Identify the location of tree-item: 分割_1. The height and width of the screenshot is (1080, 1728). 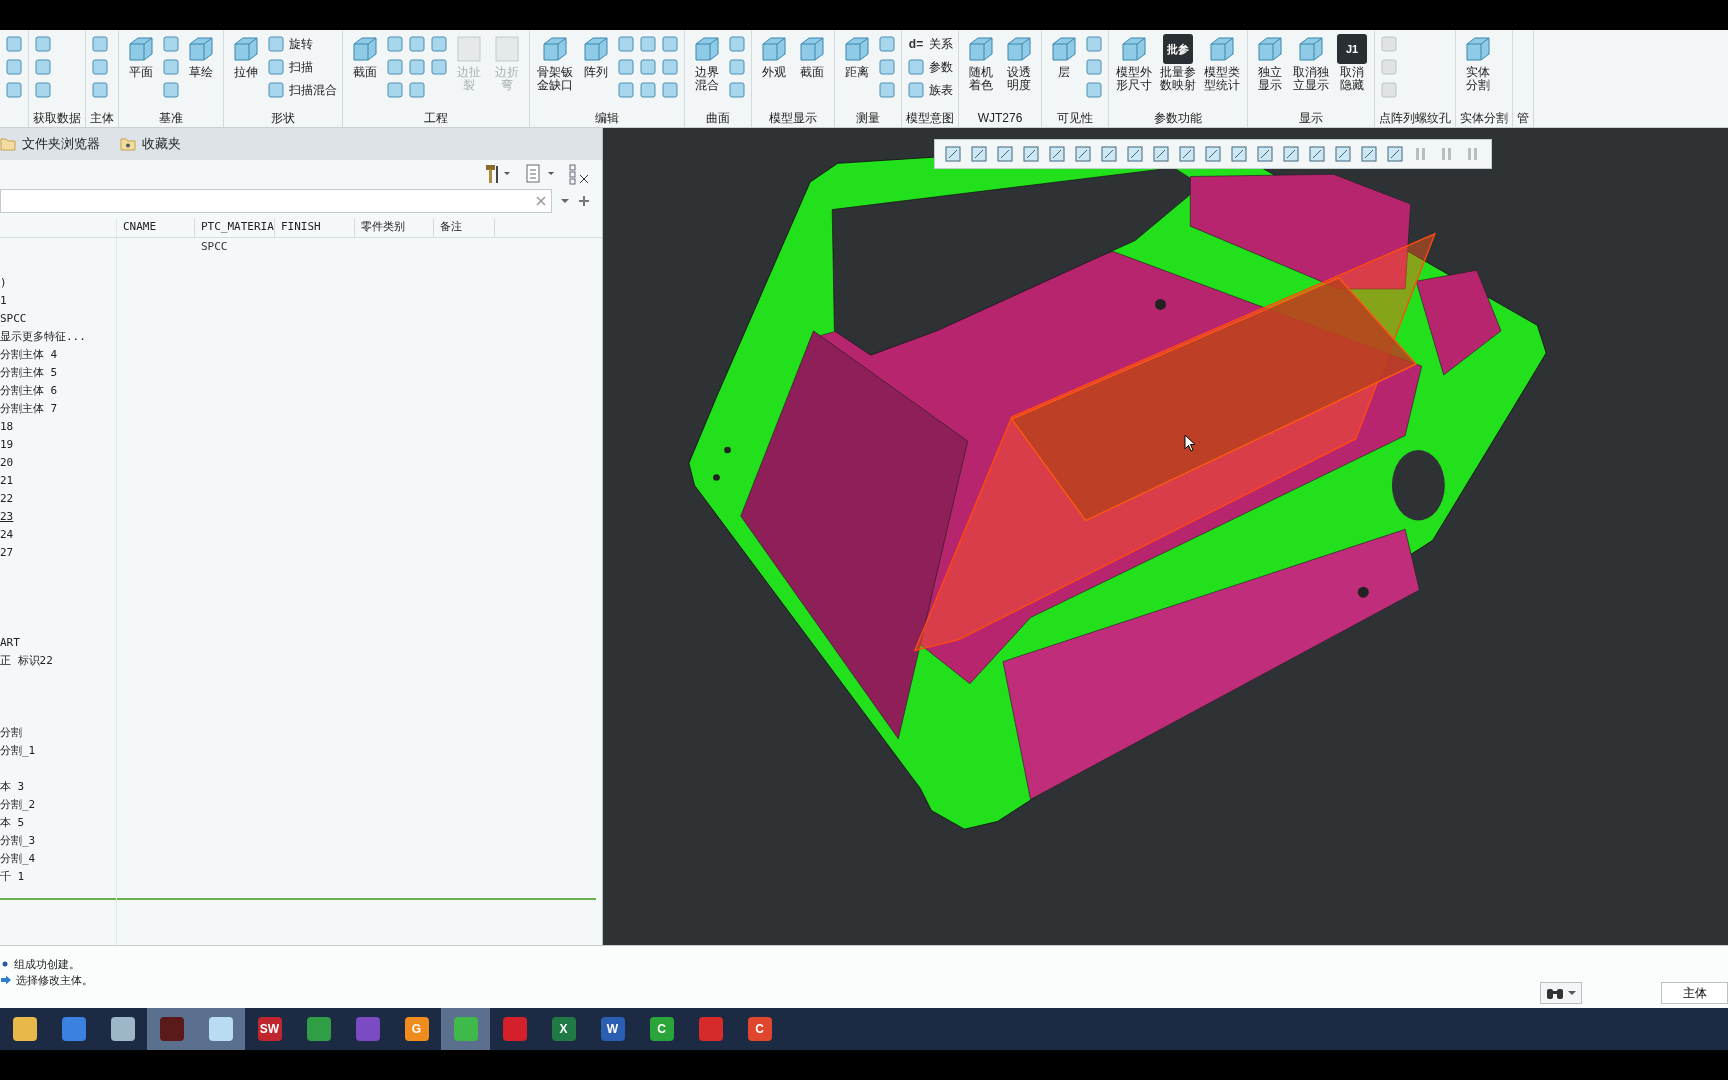
(18, 750).